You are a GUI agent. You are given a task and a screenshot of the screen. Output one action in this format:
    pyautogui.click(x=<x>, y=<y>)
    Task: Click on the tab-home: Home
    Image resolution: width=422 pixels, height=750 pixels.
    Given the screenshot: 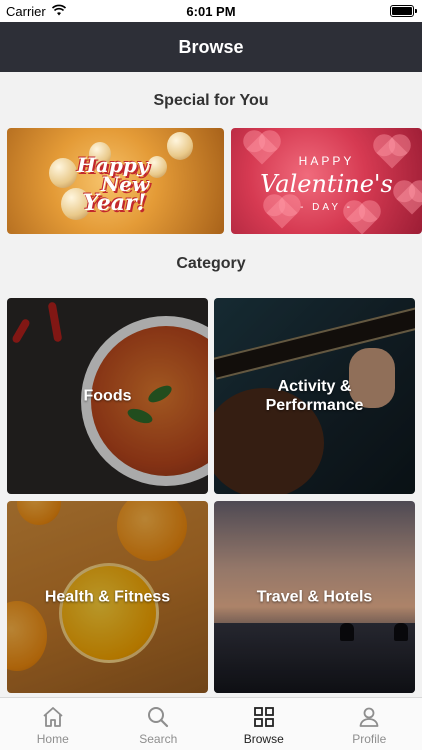 What is the action you would take?
    pyautogui.click(x=53, y=724)
    